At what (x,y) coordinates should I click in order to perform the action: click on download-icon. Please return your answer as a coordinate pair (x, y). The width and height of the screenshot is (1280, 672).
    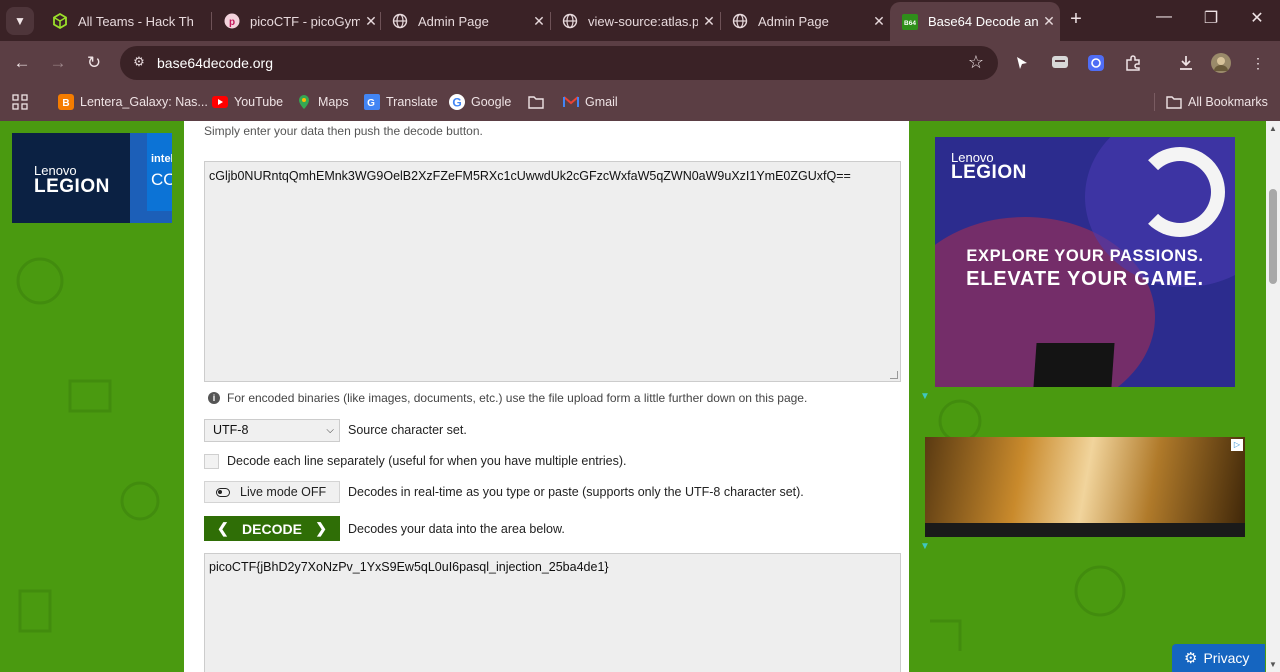
    Looking at the image, I should click on (1186, 63).